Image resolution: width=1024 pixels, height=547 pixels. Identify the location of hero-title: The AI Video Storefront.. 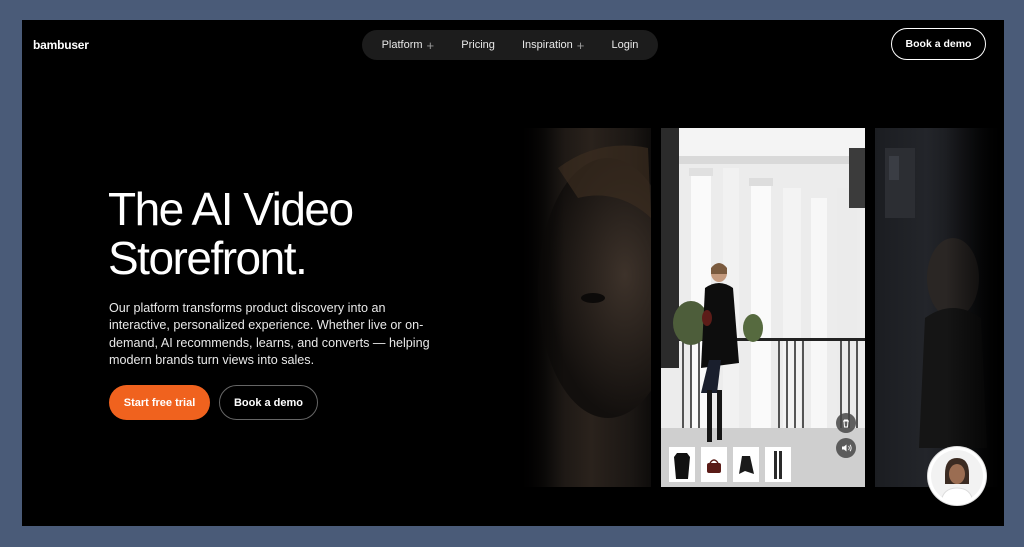
(231, 233).